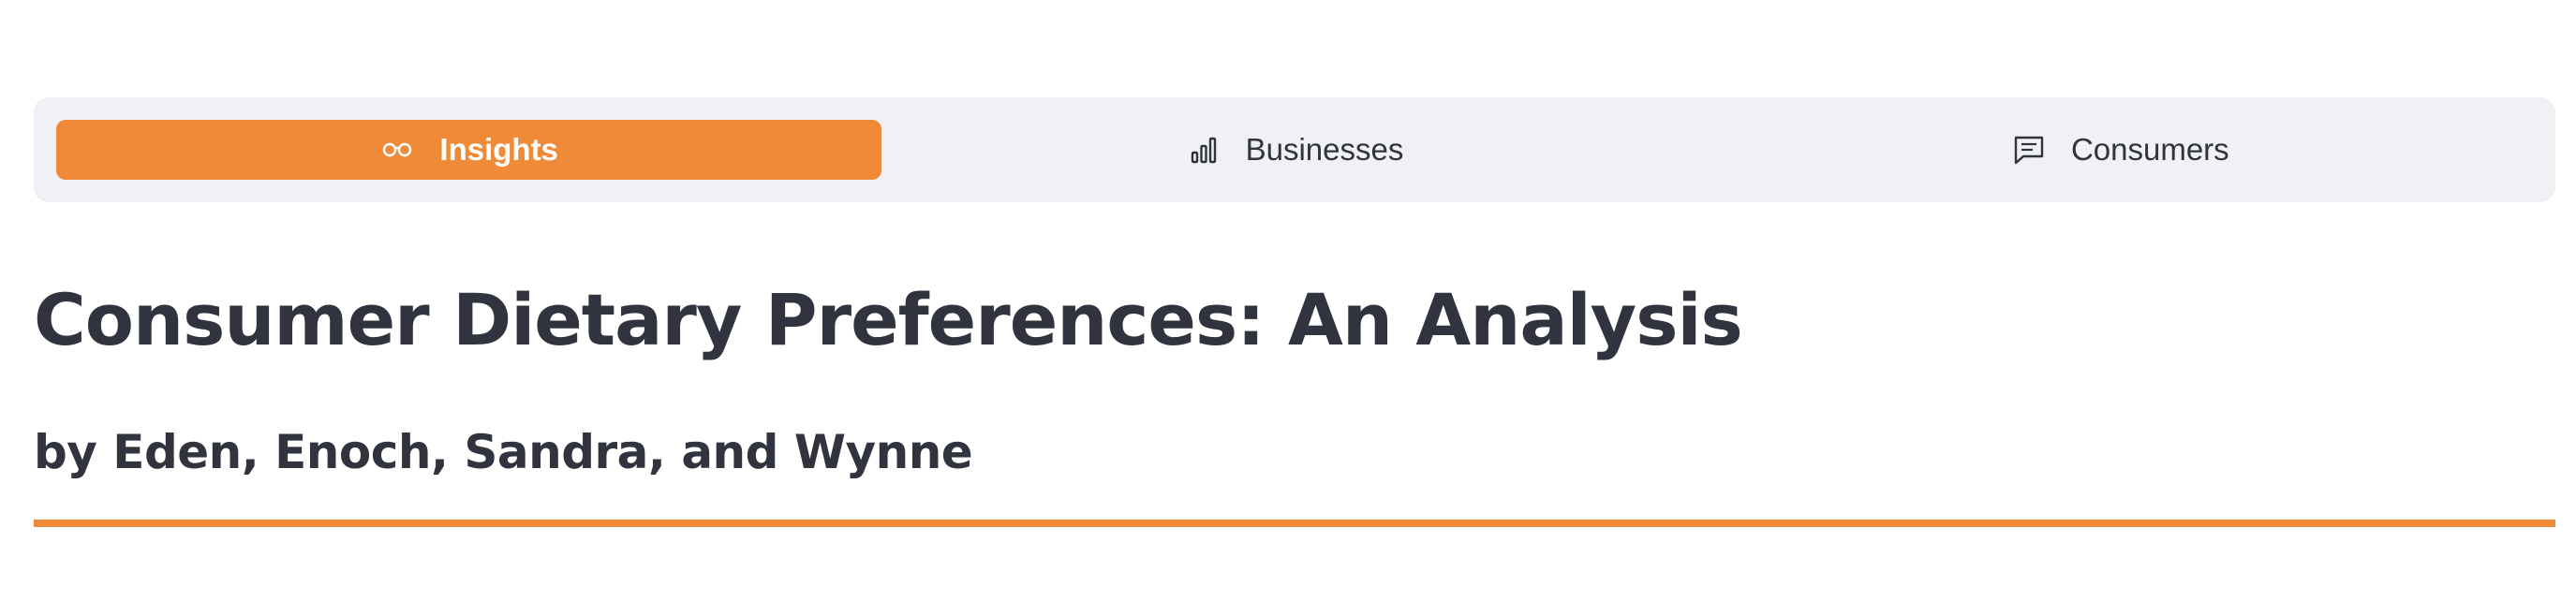 The width and height of the screenshot is (2576, 601). Describe the element at coordinates (1203, 150) in the screenshot. I see `bar-chart-icon` at that location.